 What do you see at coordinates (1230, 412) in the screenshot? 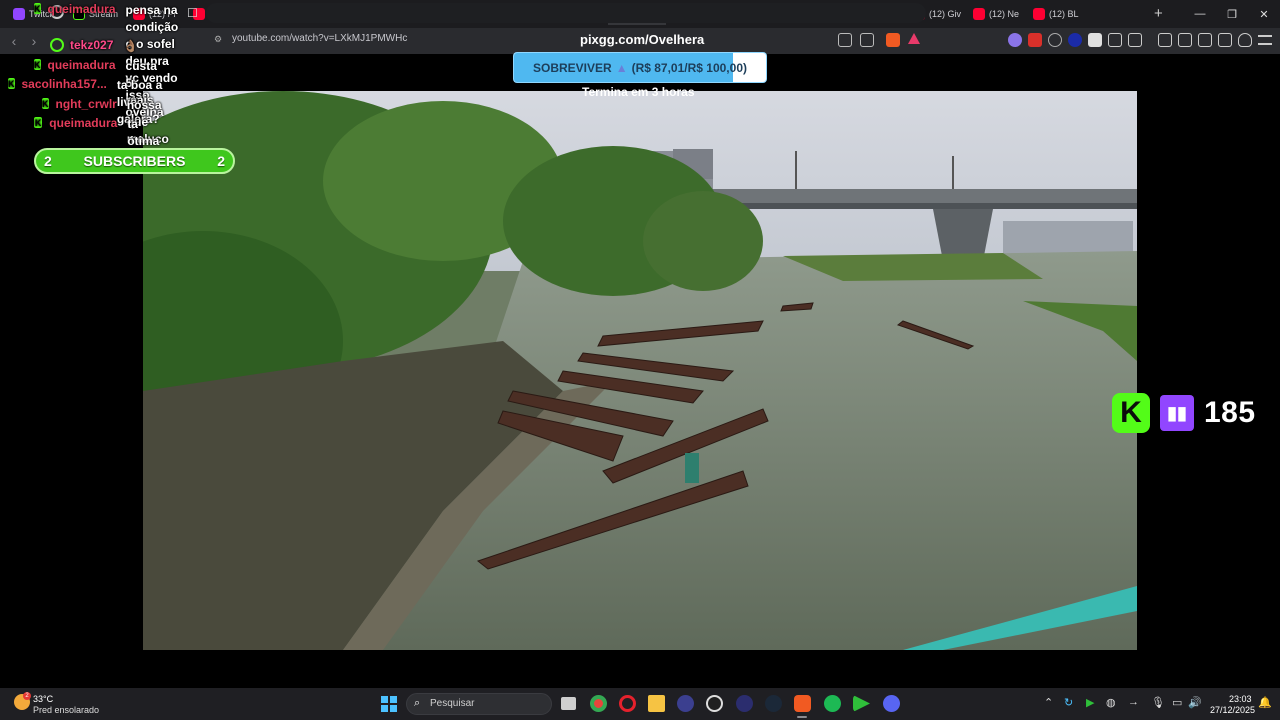
I see `viewer-count: 185` at bounding box center [1230, 412].